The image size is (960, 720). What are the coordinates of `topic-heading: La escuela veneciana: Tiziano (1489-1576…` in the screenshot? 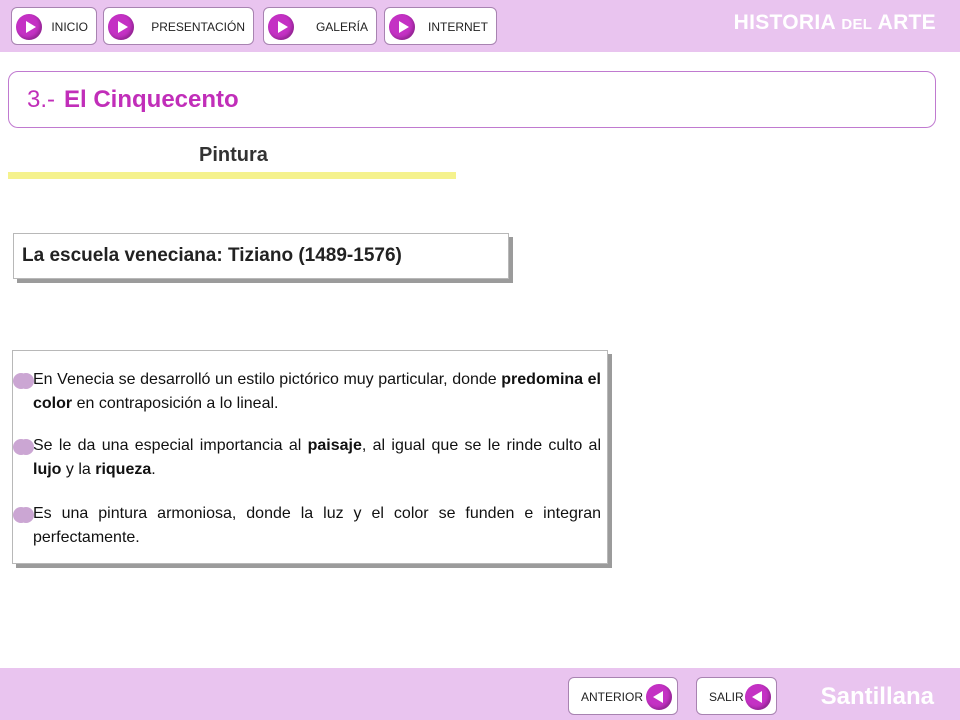 It's located at (212, 255).